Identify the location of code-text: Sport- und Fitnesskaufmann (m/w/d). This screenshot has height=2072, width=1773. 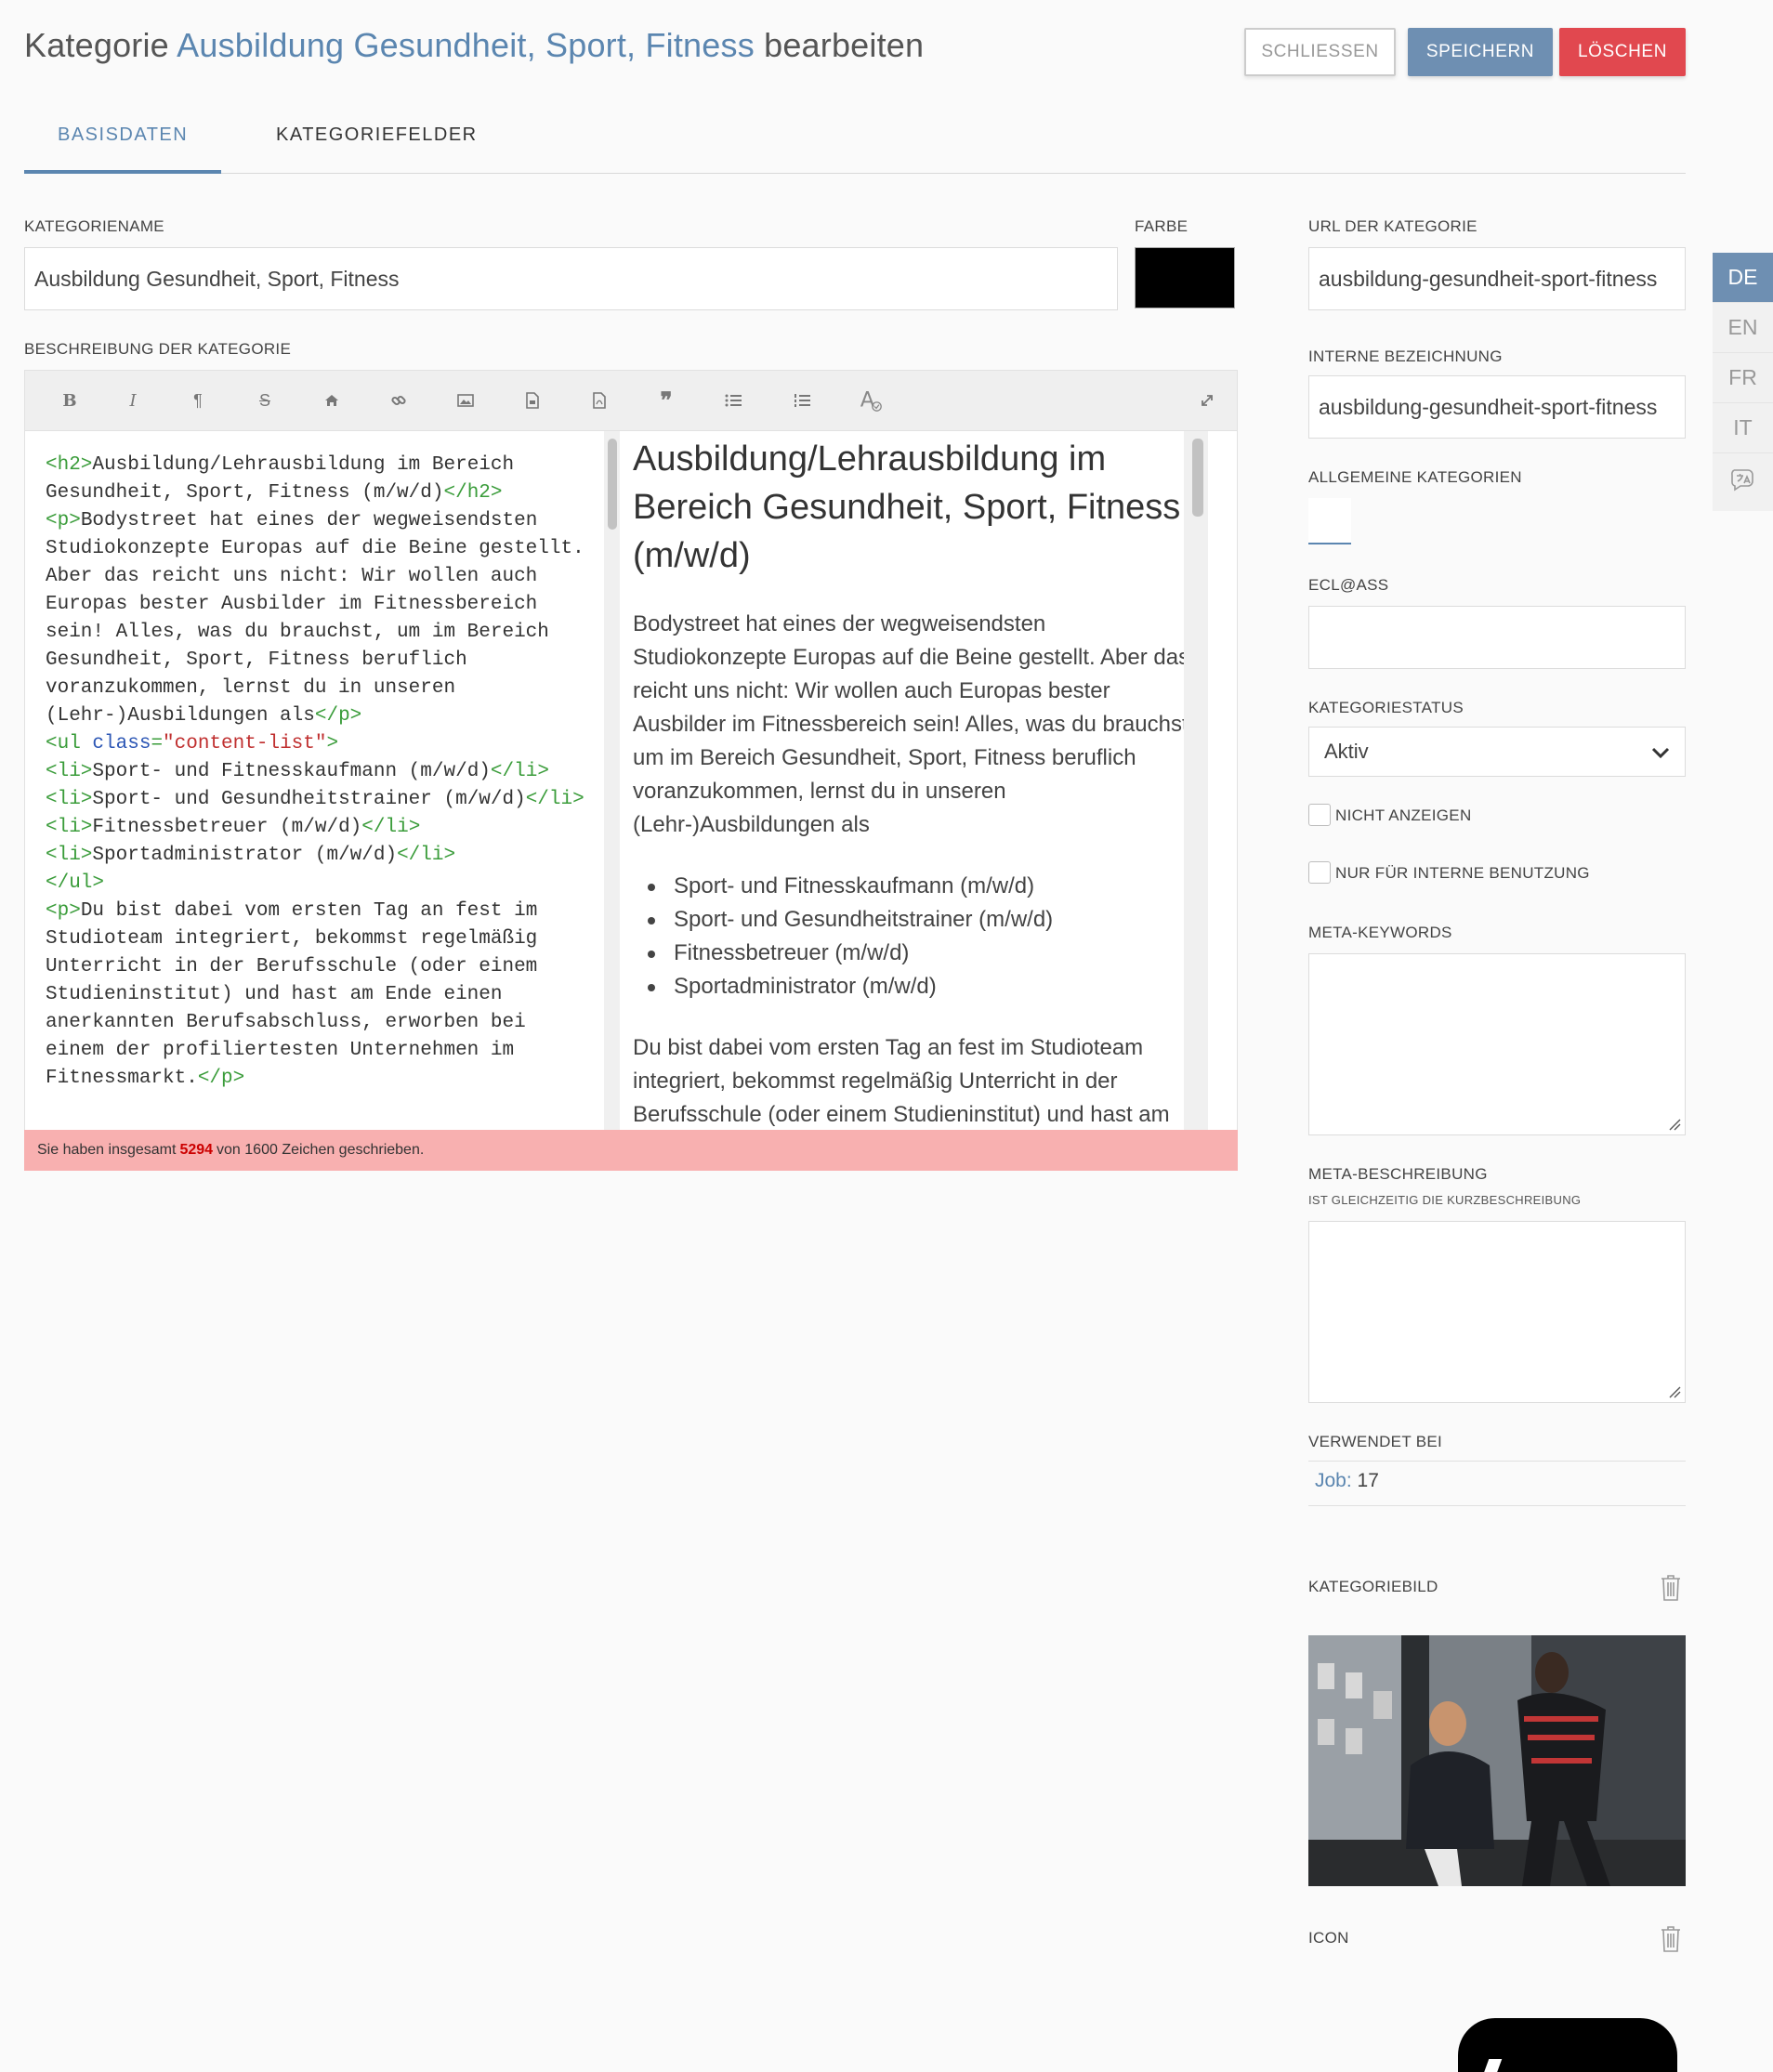
(291, 771).